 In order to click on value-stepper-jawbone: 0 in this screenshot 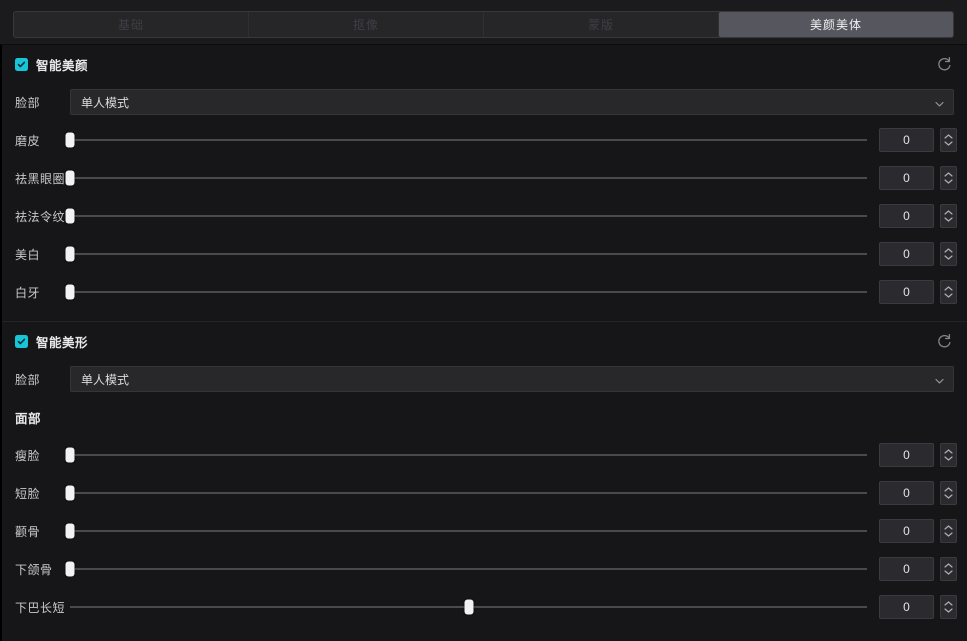, I will do `click(918, 569)`.